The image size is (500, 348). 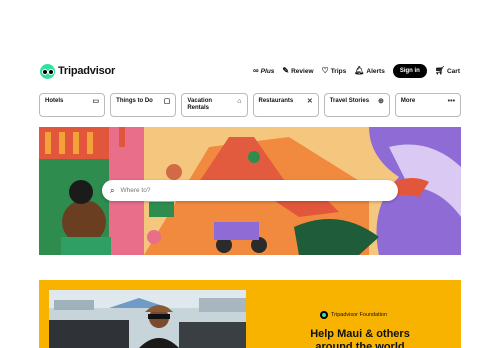 I want to click on search-icon: ⌕, so click(x=112, y=190).